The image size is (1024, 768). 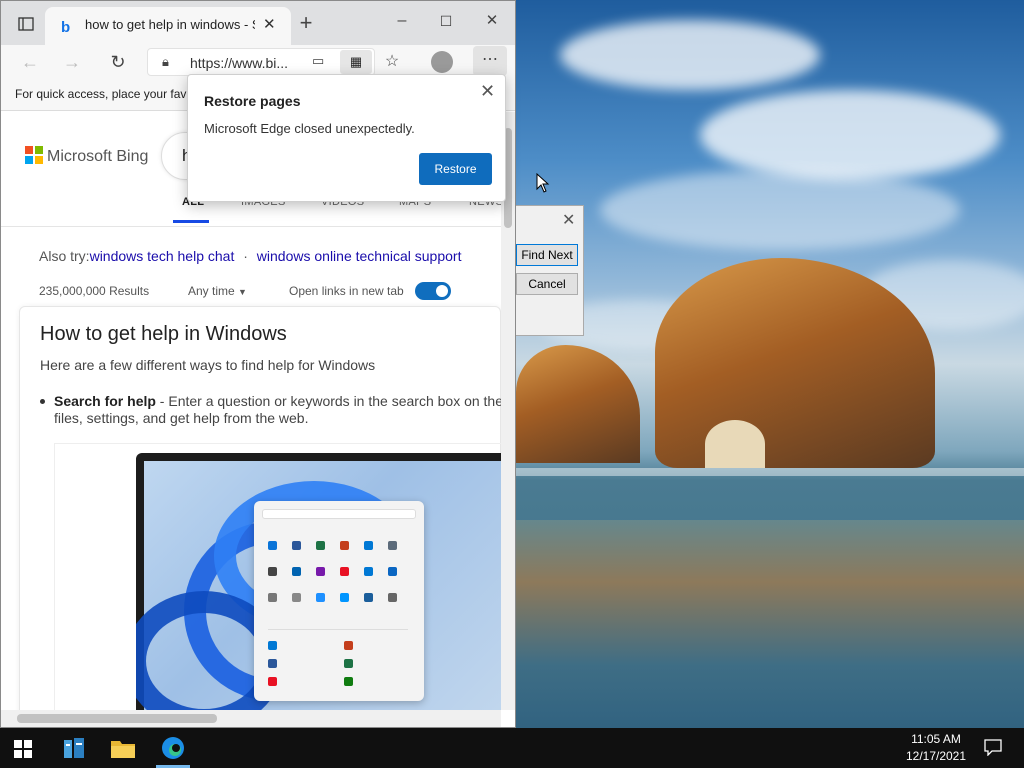 I want to click on windows-logo-icon, so click(x=23, y=749).